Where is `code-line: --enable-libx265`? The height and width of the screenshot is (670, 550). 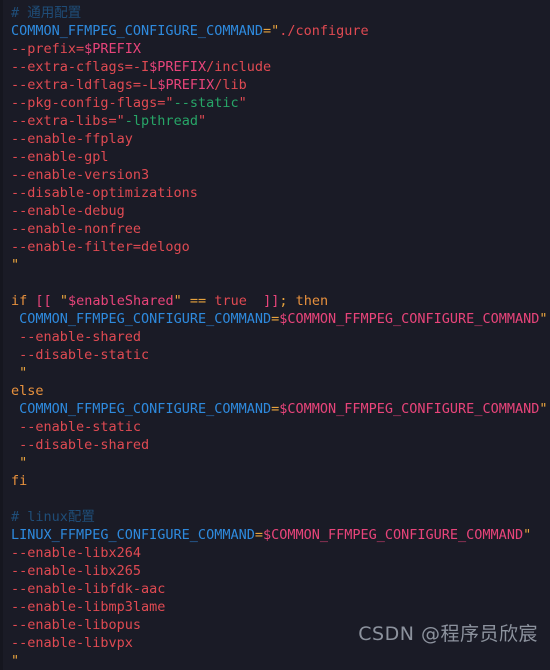 code-line: --enable-libx265 is located at coordinates (275, 571).